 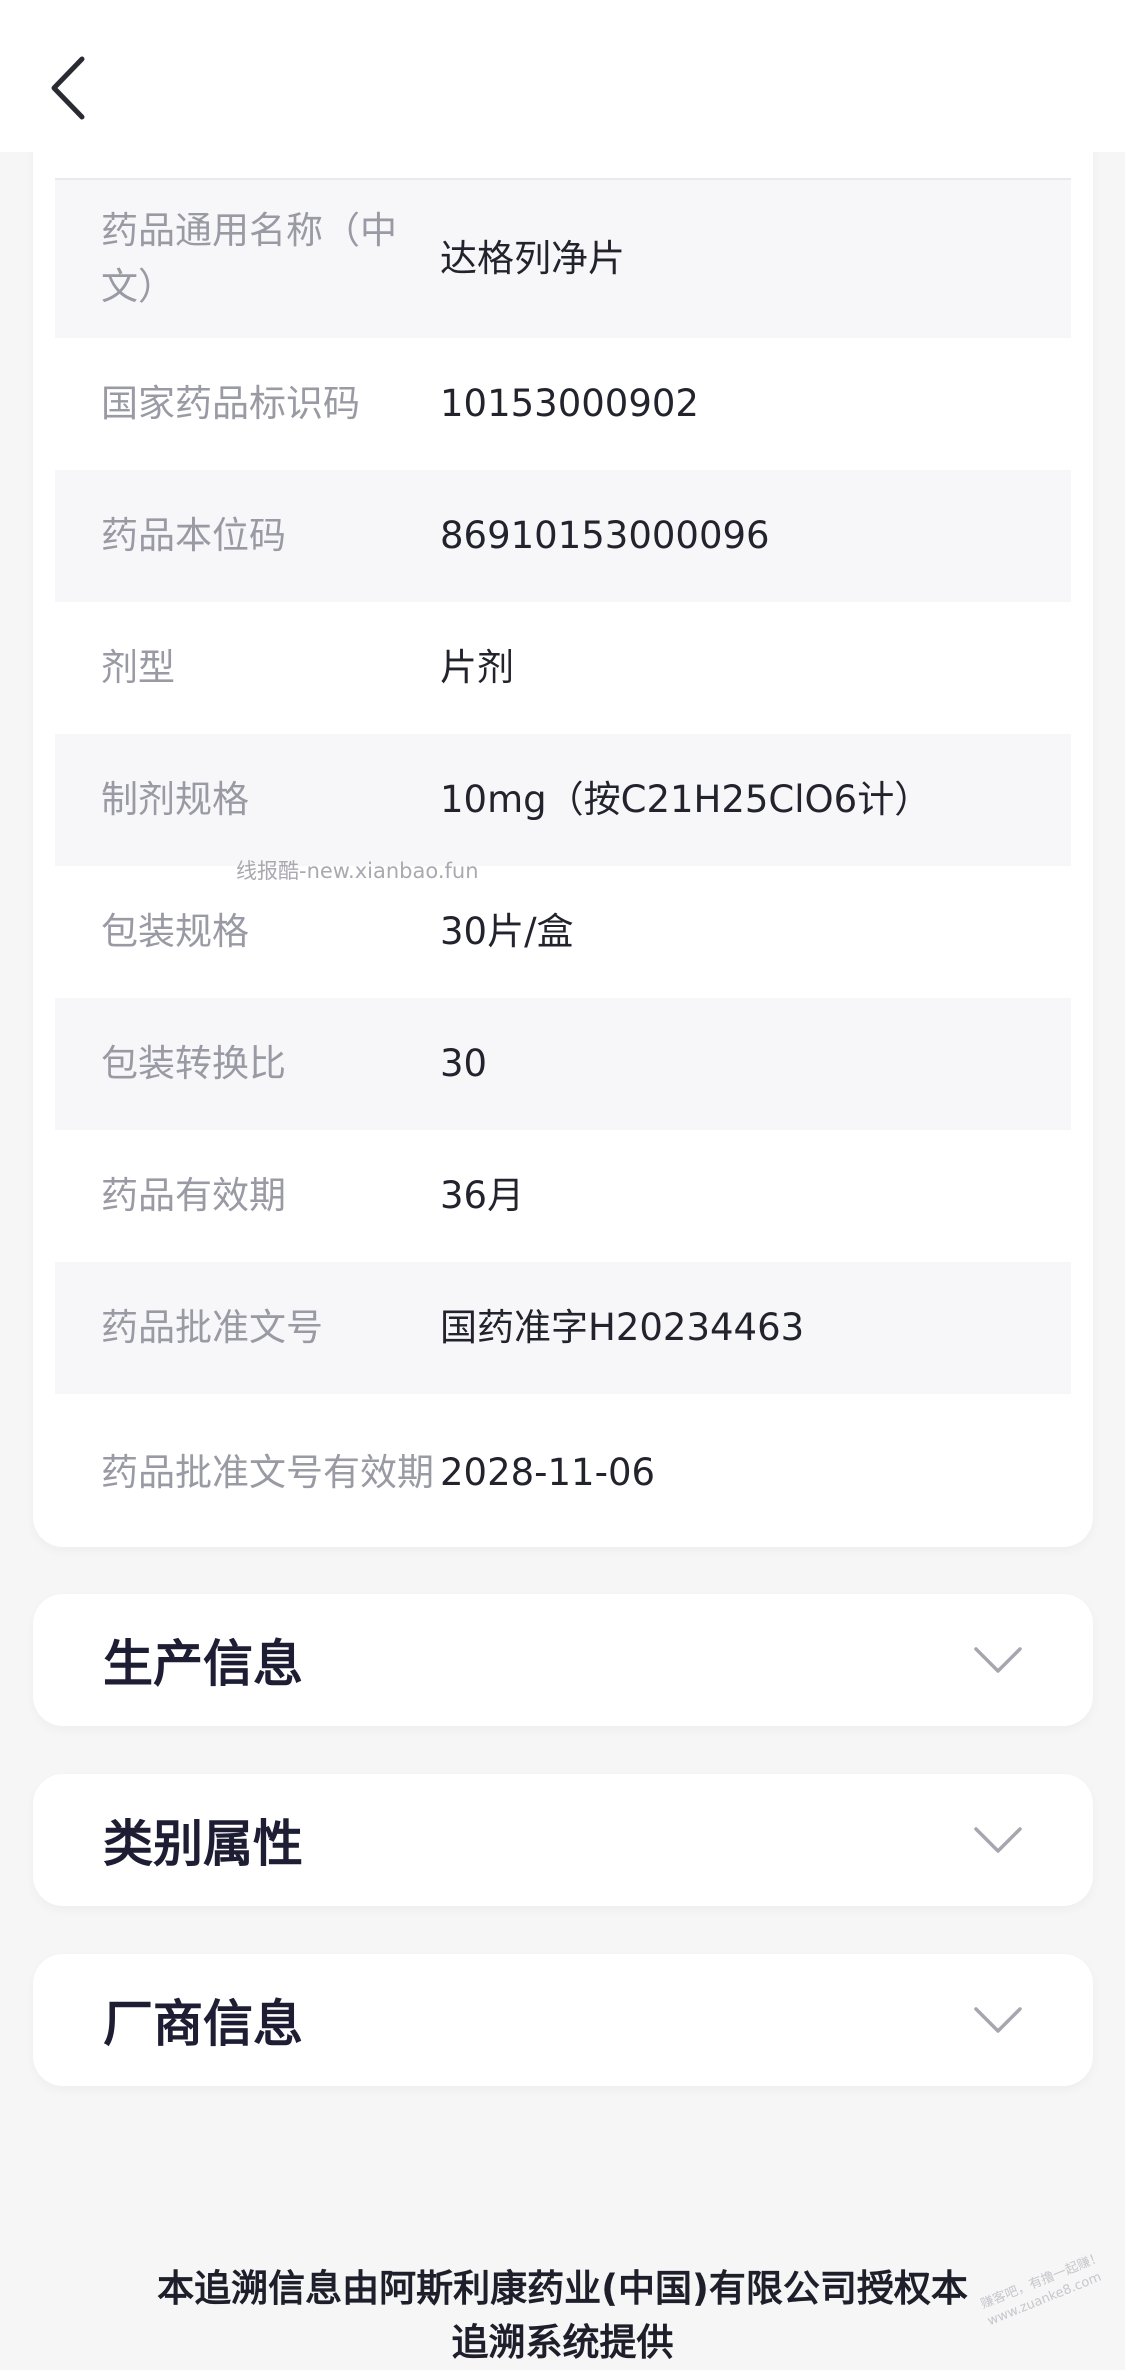 What do you see at coordinates (562, 76) in the screenshot?
I see `top-nav-bar` at bounding box center [562, 76].